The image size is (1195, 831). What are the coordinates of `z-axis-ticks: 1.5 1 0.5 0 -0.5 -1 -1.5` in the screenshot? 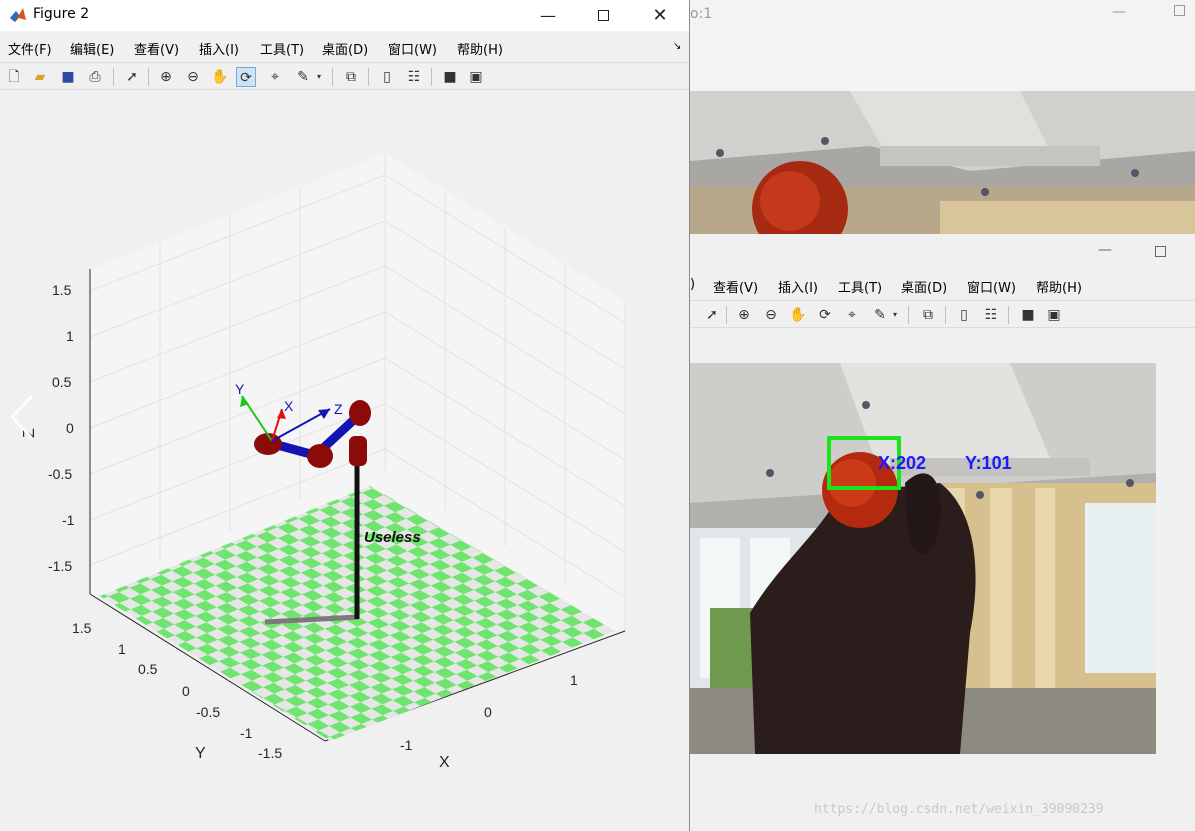 It's located at (61, 428).